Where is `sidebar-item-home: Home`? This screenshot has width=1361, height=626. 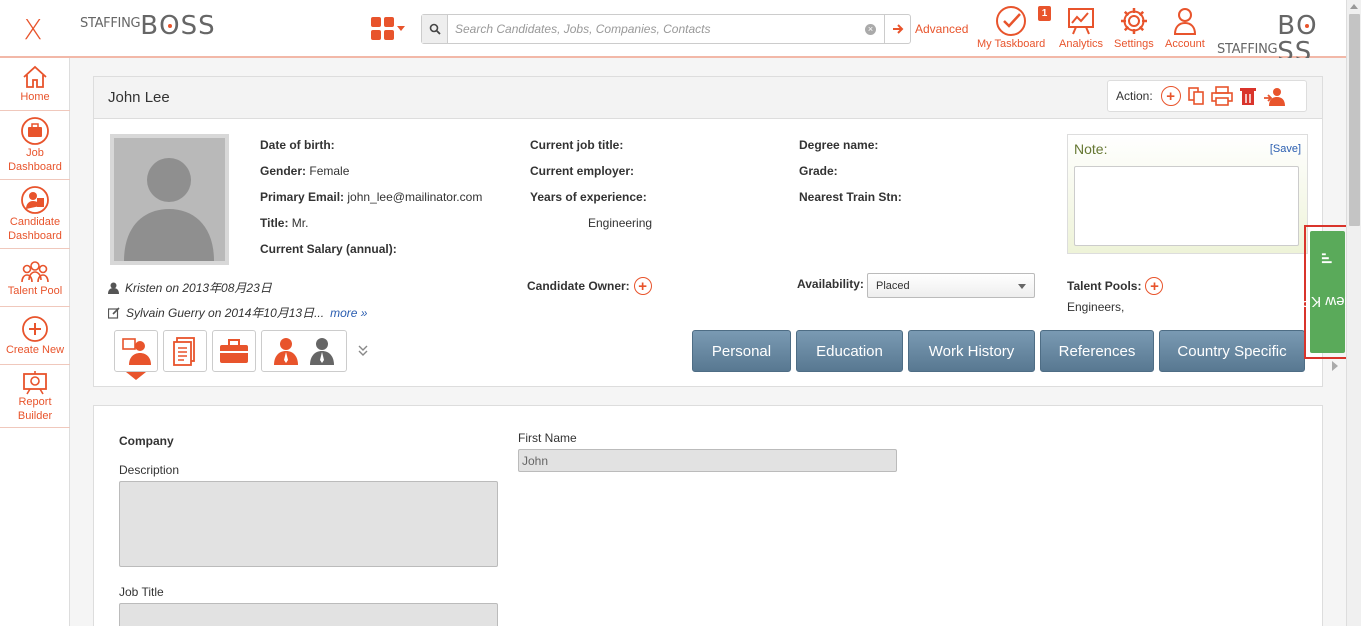
sidebar-item-home: Home is located at coordinates (35, 84).